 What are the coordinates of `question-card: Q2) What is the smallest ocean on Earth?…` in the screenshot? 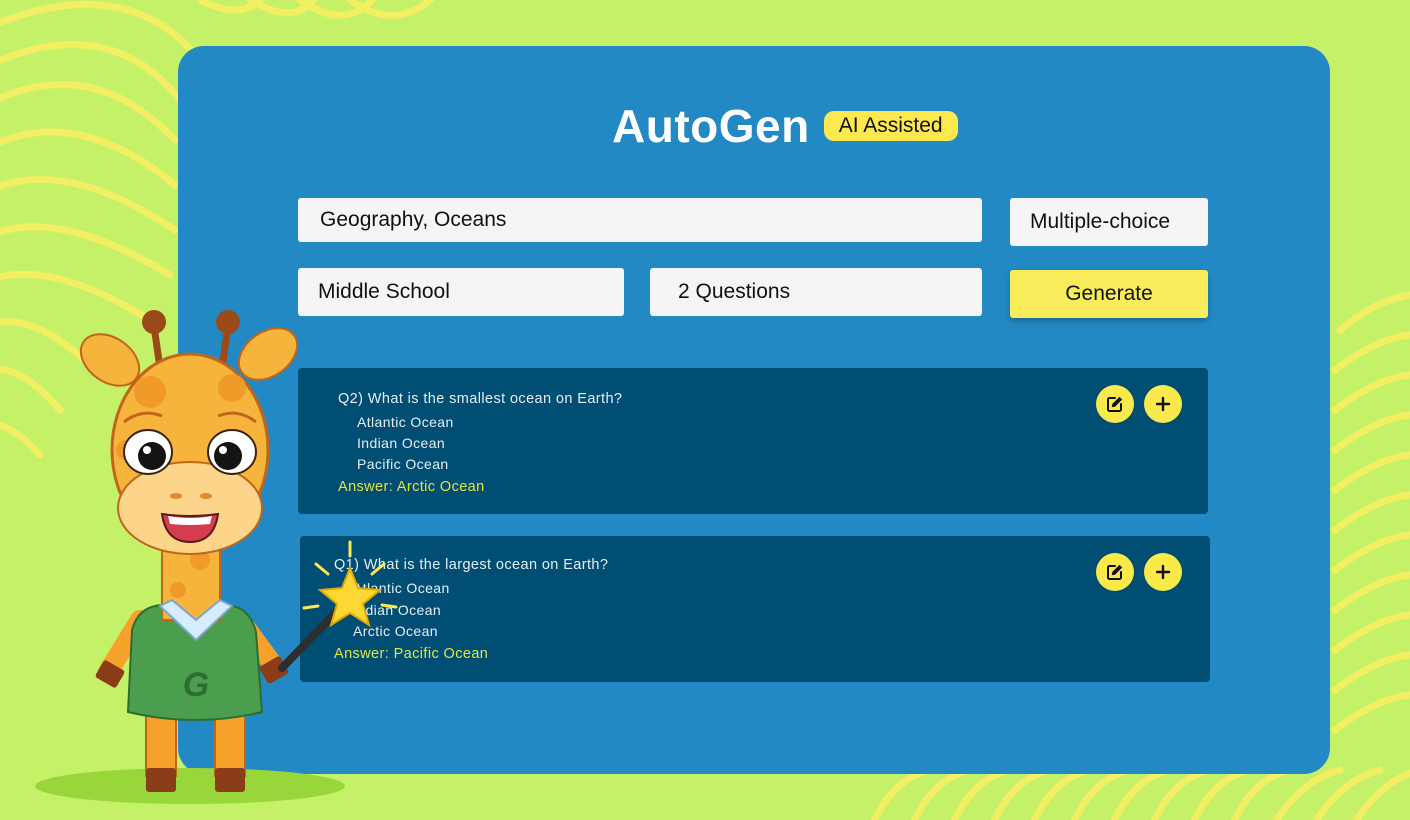 It's located at (753, 441).